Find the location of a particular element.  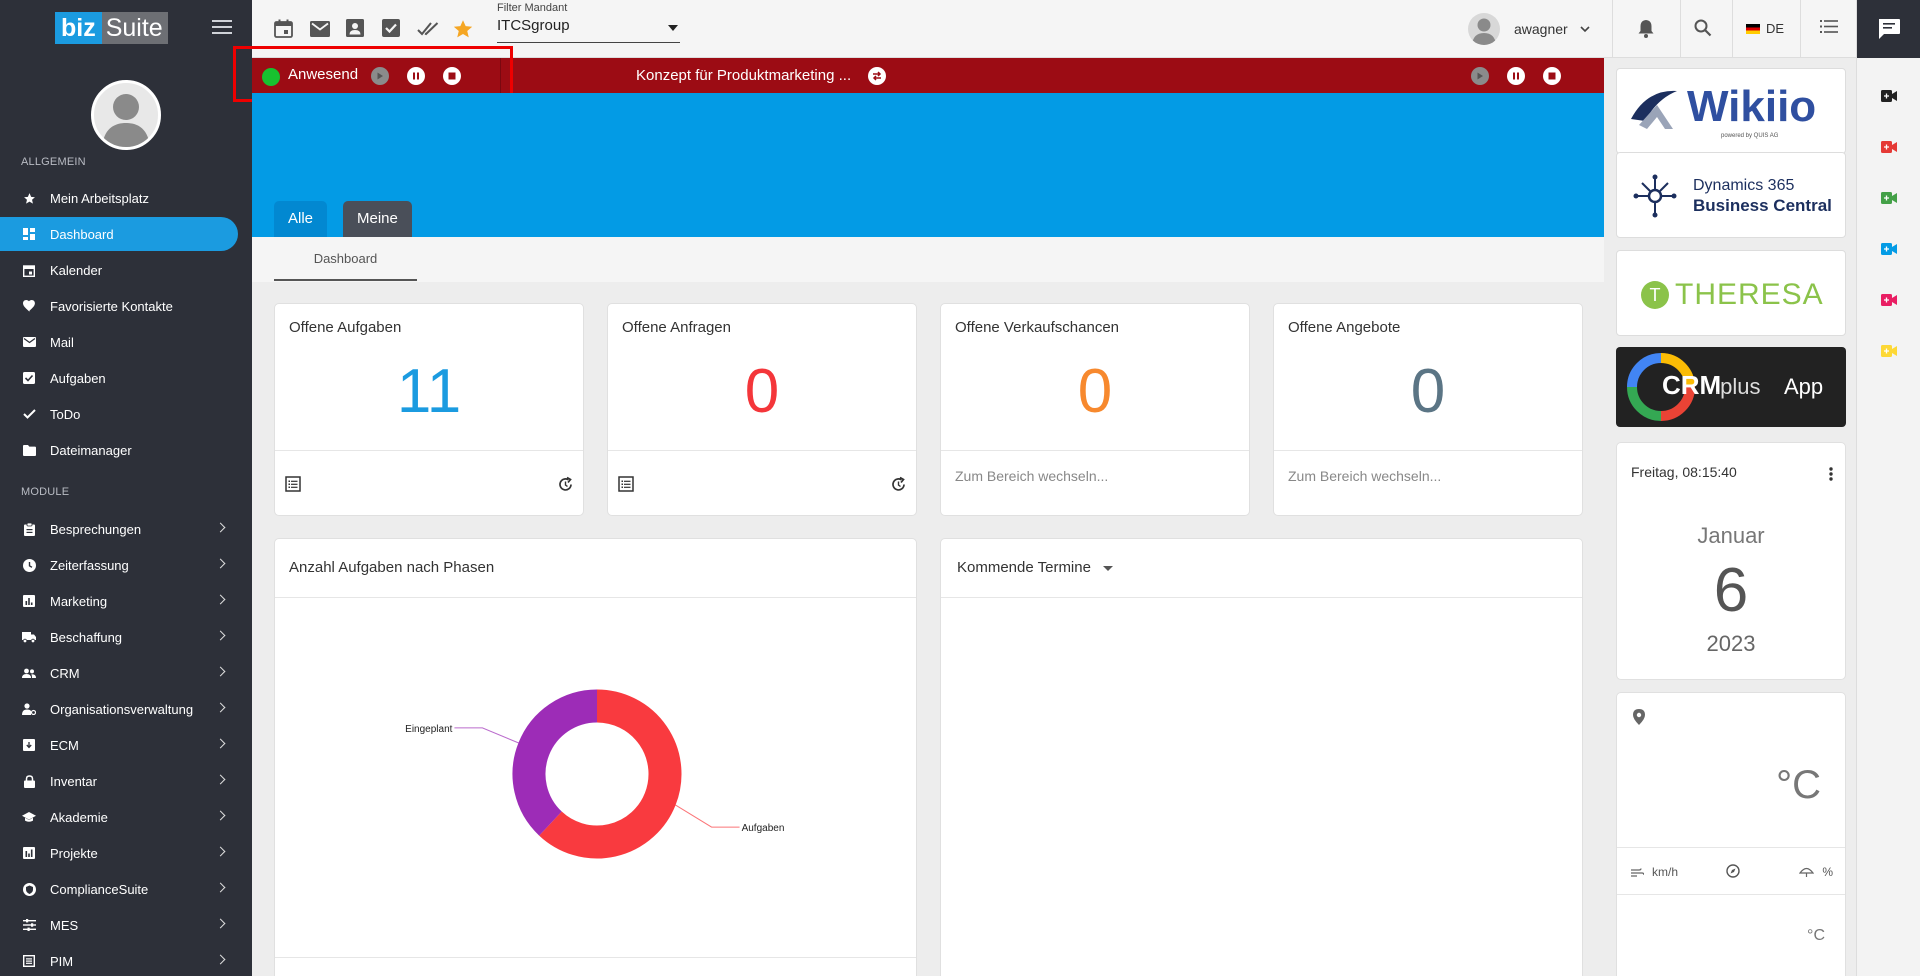

weather-widget: °C km/h % °C is located at coordinates (1731, 834).